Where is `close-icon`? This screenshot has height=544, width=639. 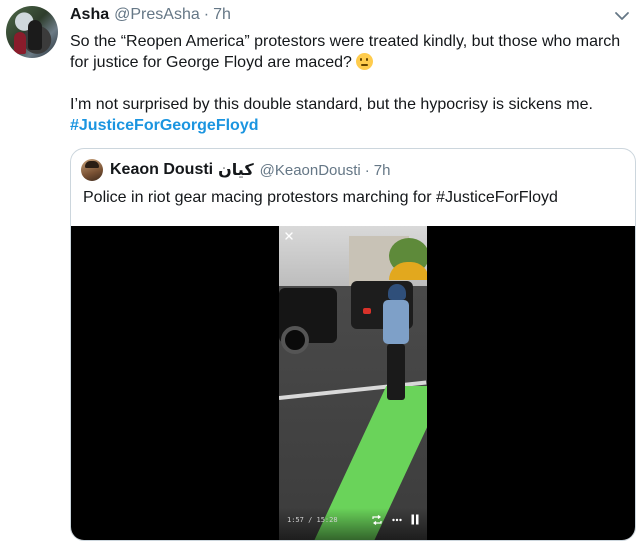 close-icon is located at coordinates (289, 236).